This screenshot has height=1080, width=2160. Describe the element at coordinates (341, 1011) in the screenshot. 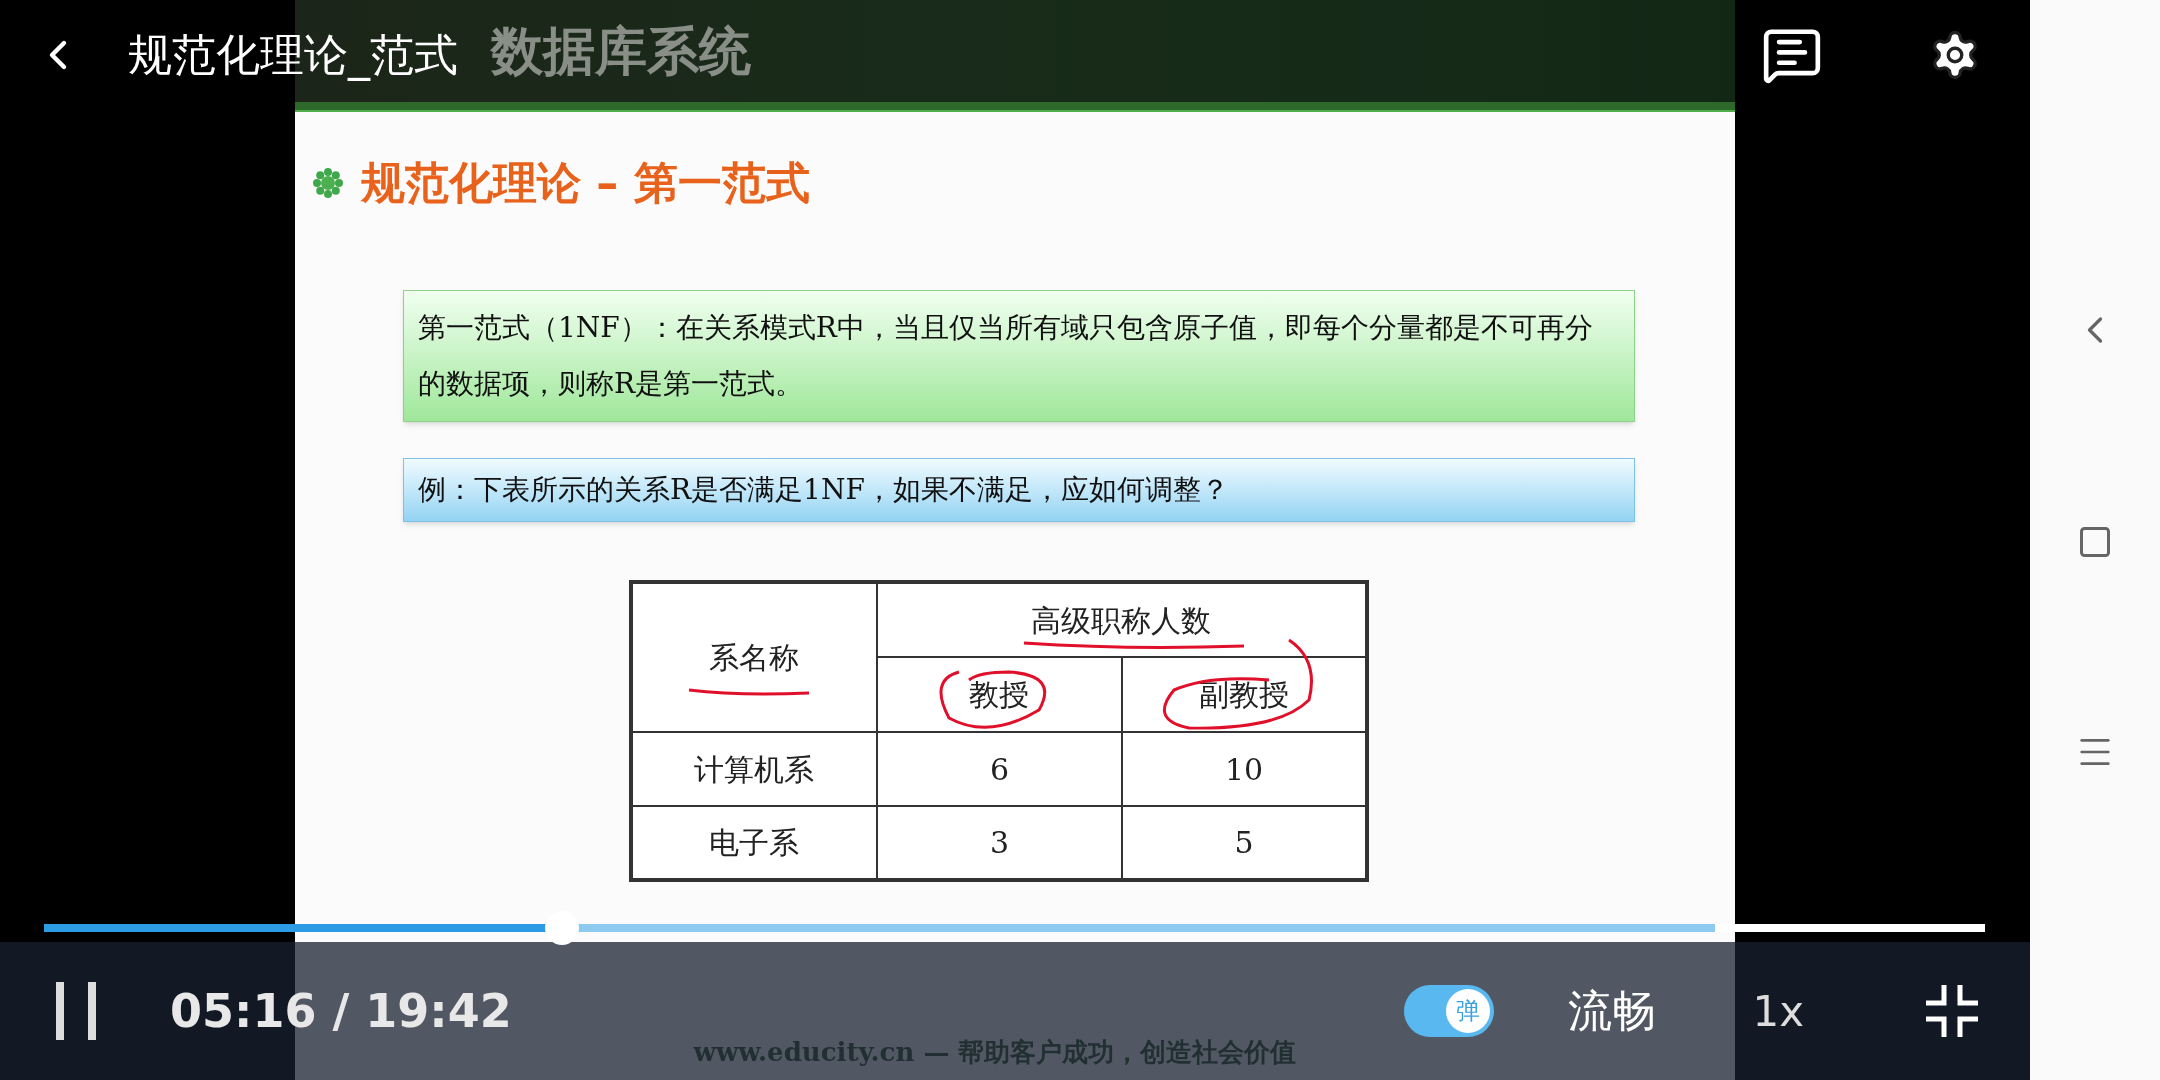

I see `playback-time: 05:16 / 19:42` at that location.